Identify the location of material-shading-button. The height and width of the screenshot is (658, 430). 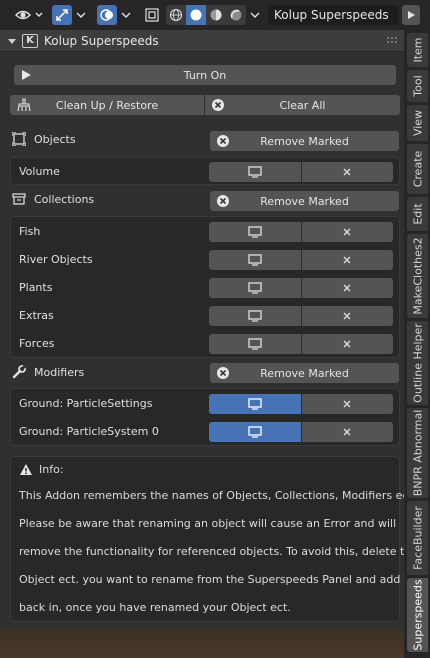
(216, 15).